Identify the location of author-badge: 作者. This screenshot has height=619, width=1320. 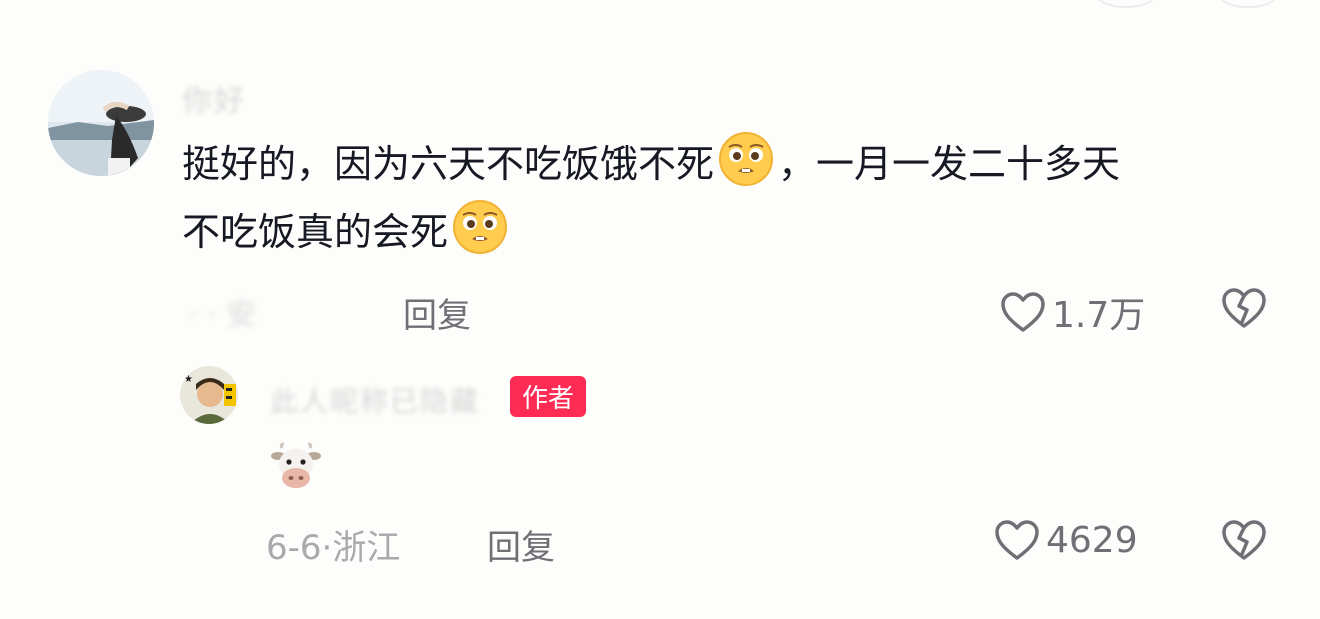
(548, 396).